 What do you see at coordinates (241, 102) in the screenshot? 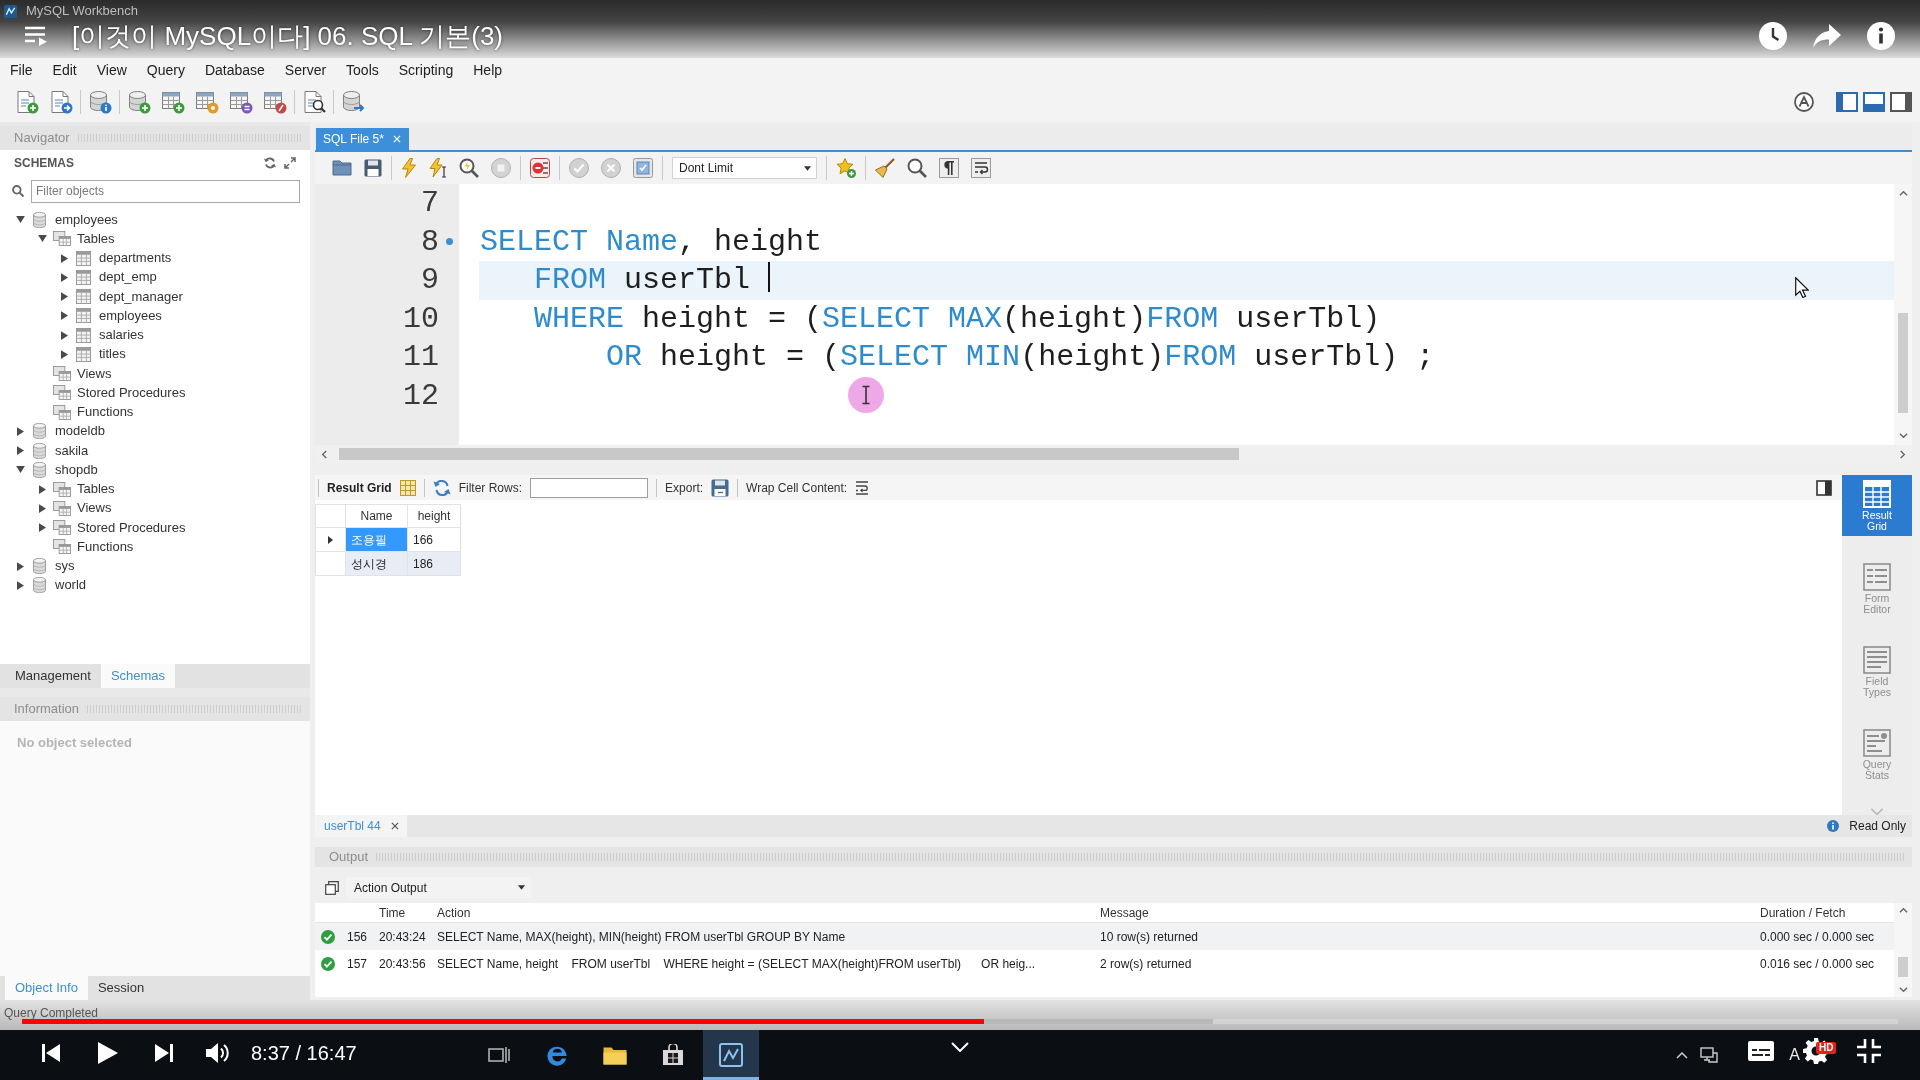
I see `table-list-icon` at bounding box center [241, 102].